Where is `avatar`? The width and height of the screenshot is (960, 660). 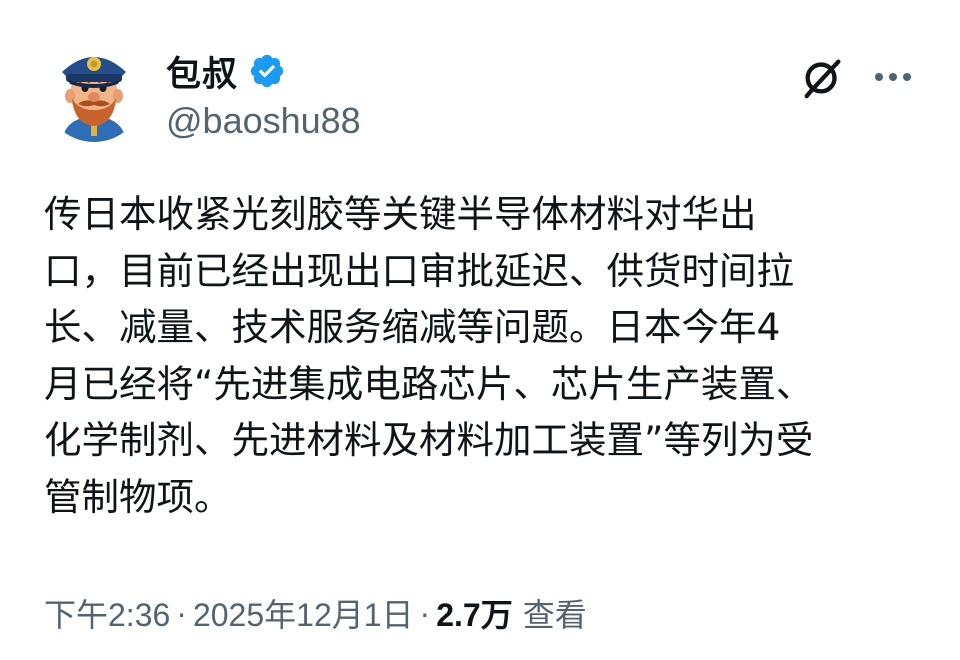
avatar is located at coordinates (94, 92).